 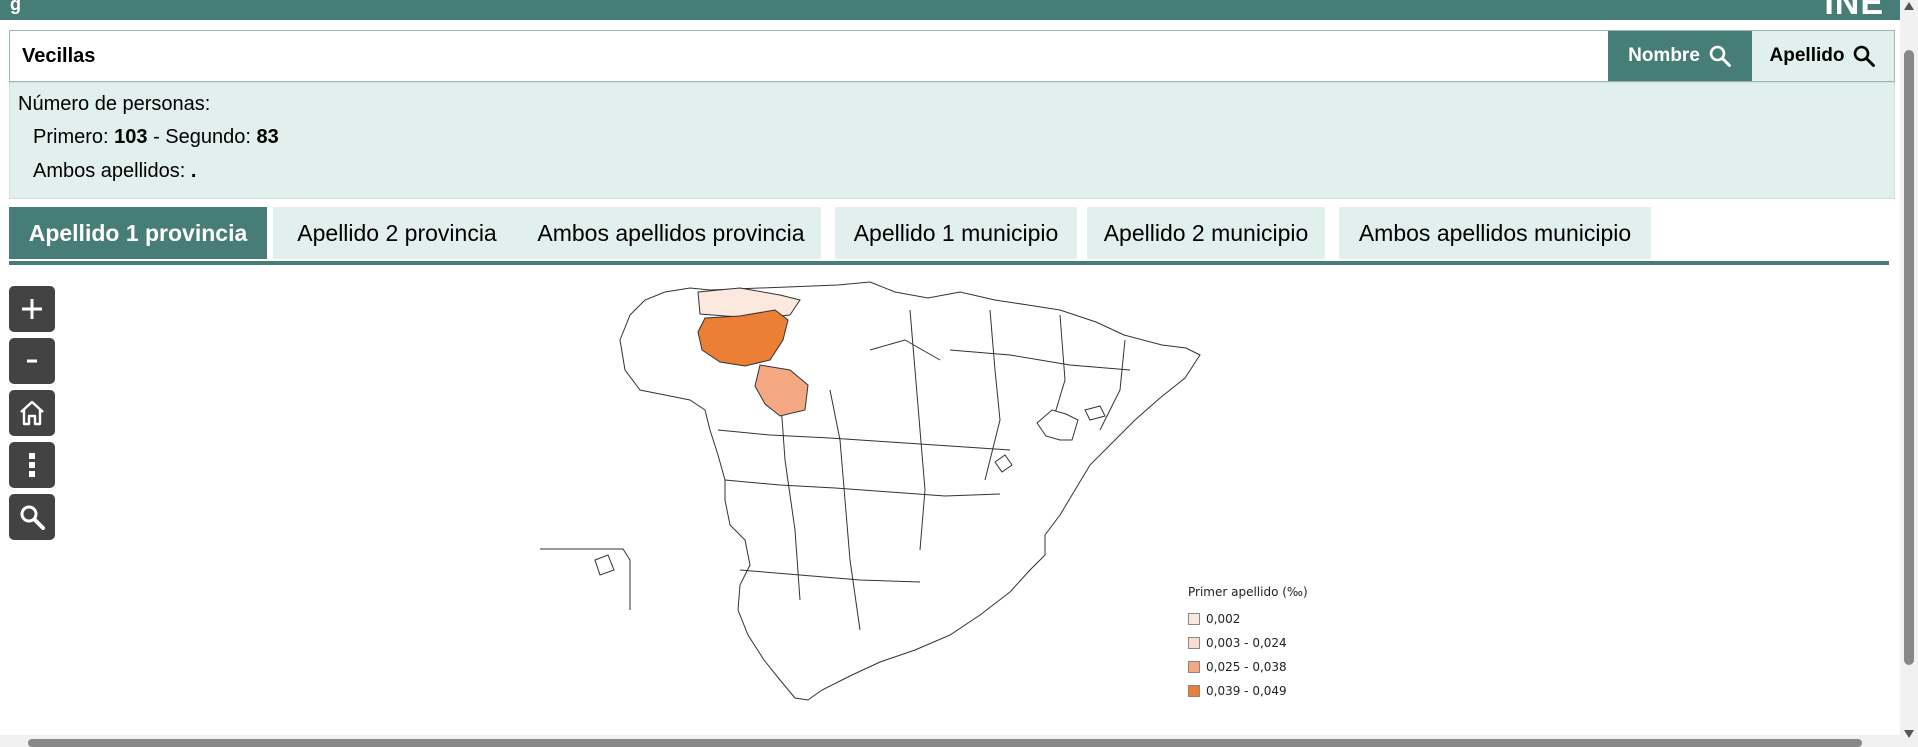 I want to click on search-bar: Nombre Apellido, so click(x=952, y=56).